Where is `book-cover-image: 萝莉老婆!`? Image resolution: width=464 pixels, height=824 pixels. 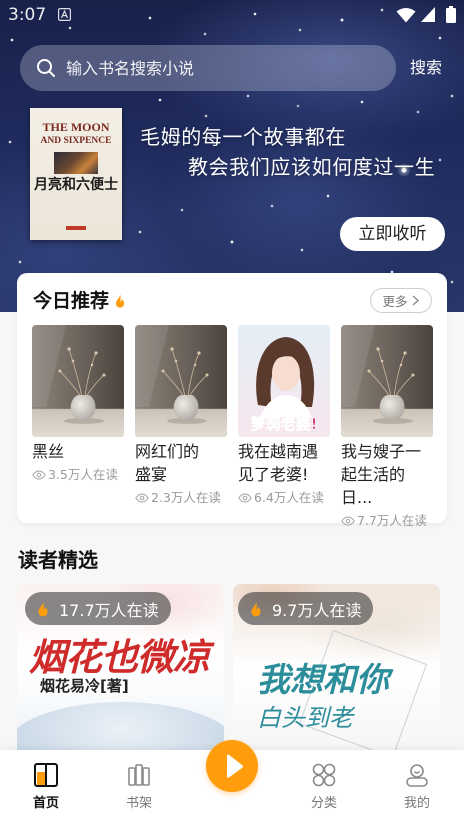 book-cover-image: 萝莉老婆! is located at coordinates (284, 381).